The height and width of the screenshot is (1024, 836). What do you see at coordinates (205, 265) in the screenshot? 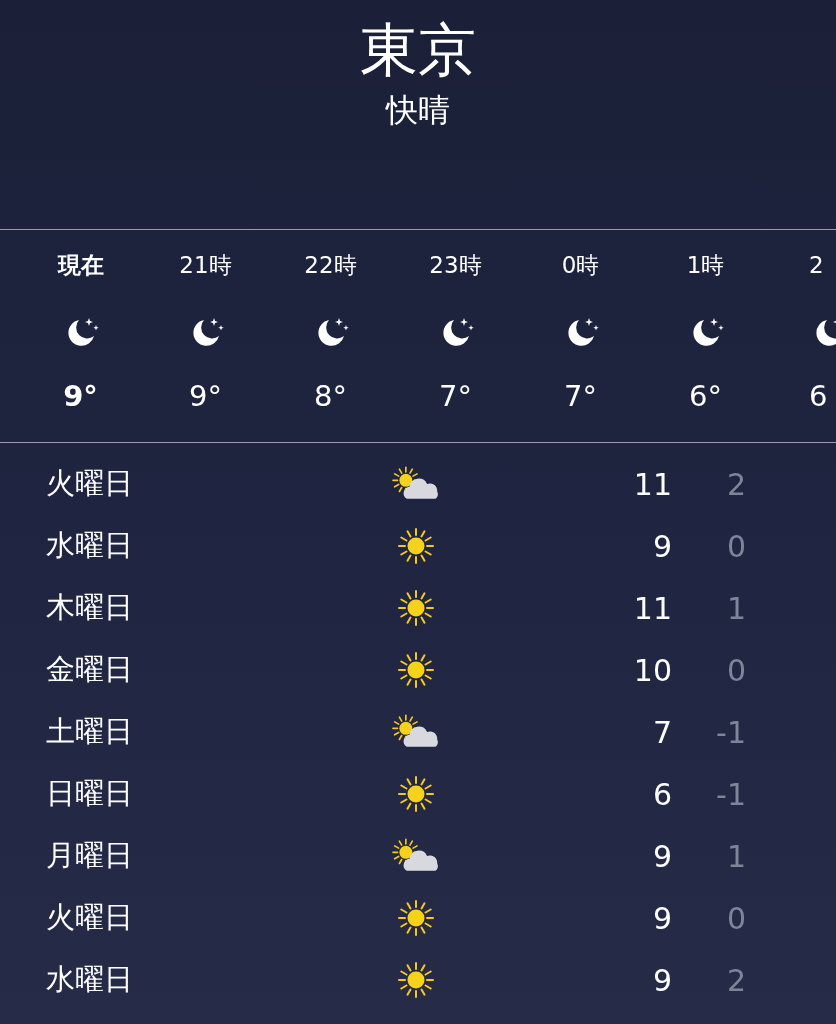
I see `hour-label: 21時` at bounding box center [205, 265].